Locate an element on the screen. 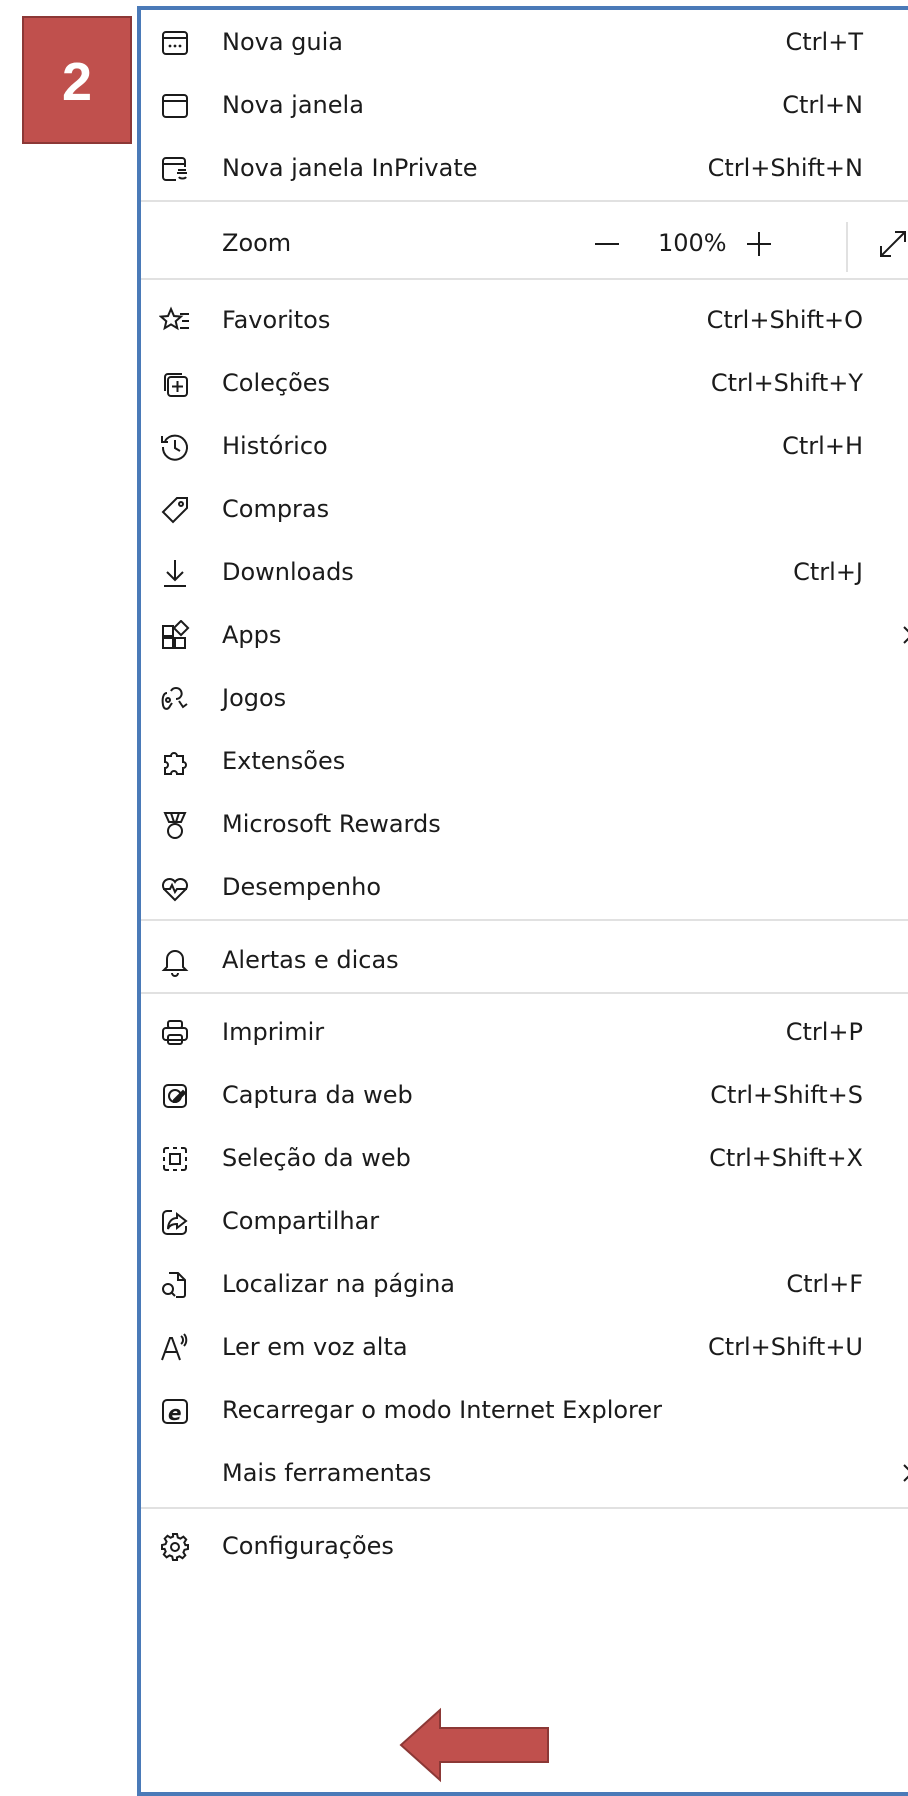 This screenshot has height=1796, width=908. menu-item-label: Downloads is located at coordinates (288, 572).